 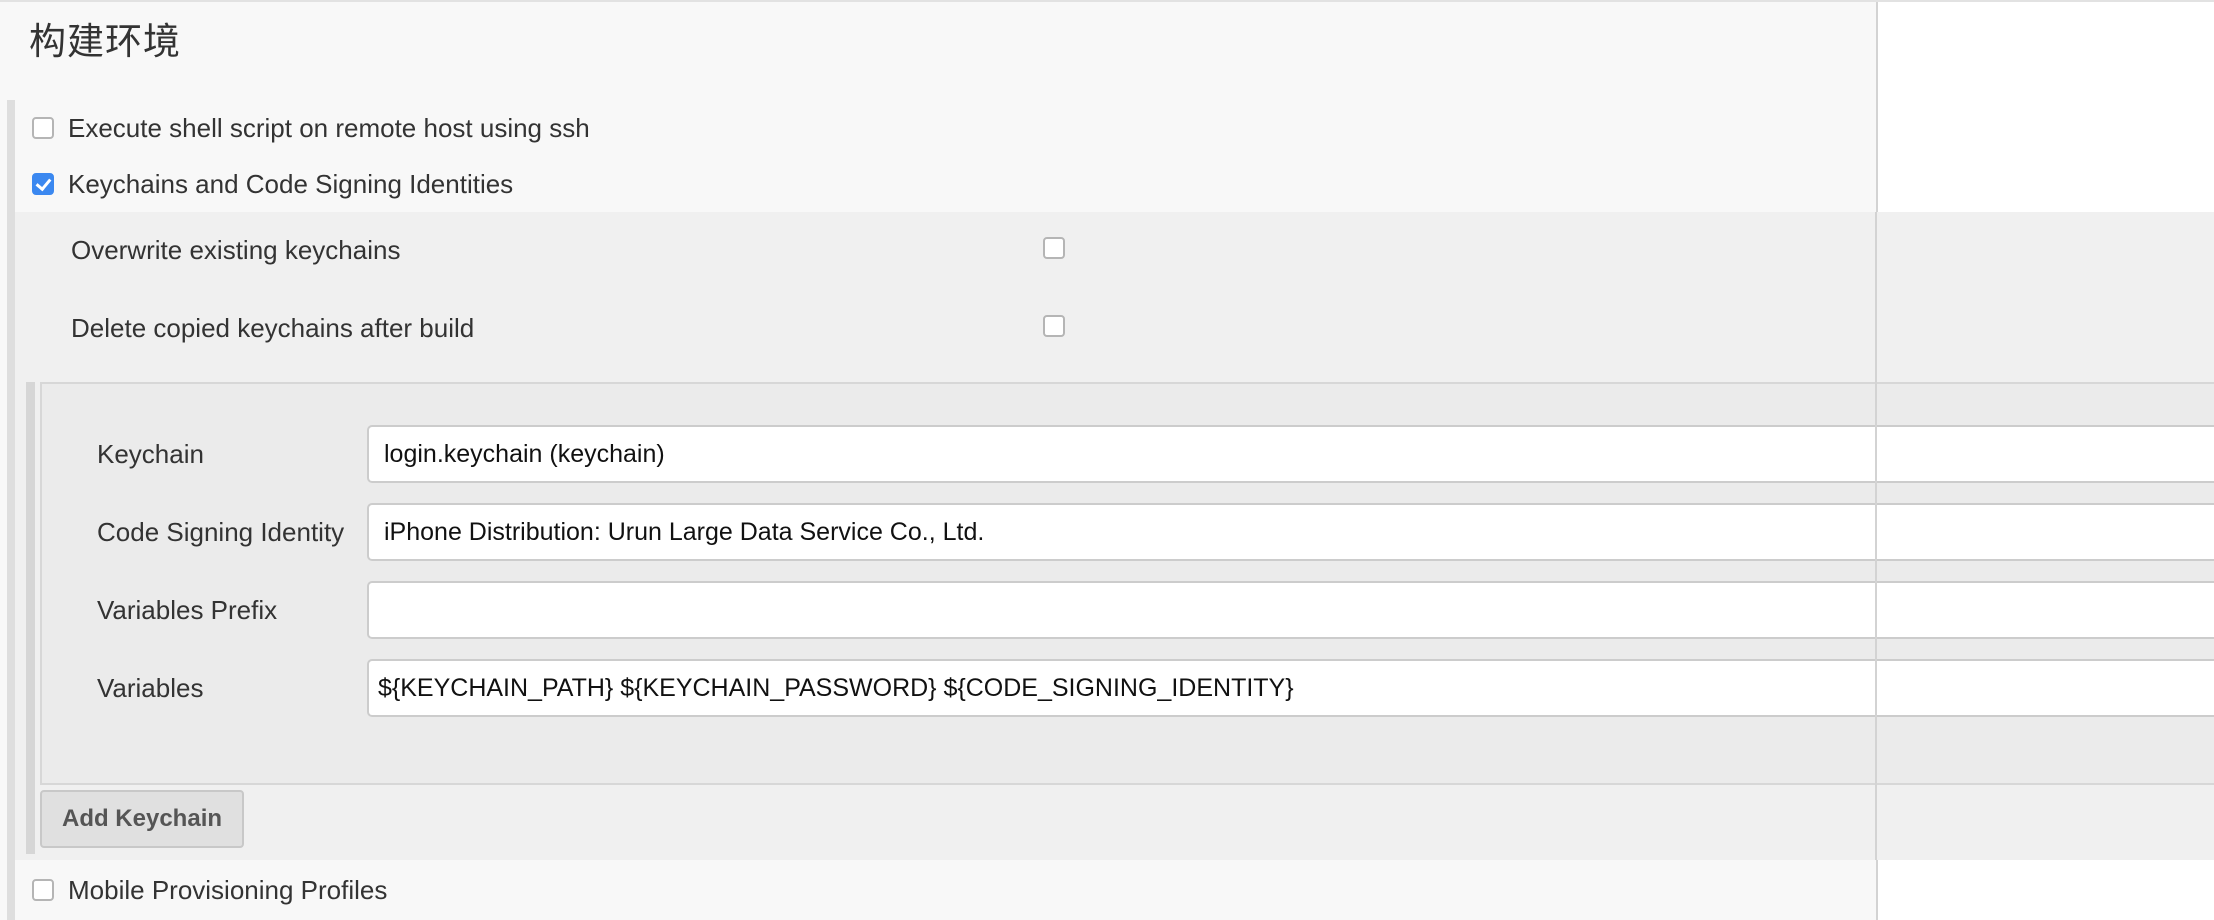 I want to click on keychain-list-bar, so click(x=30, y=618).